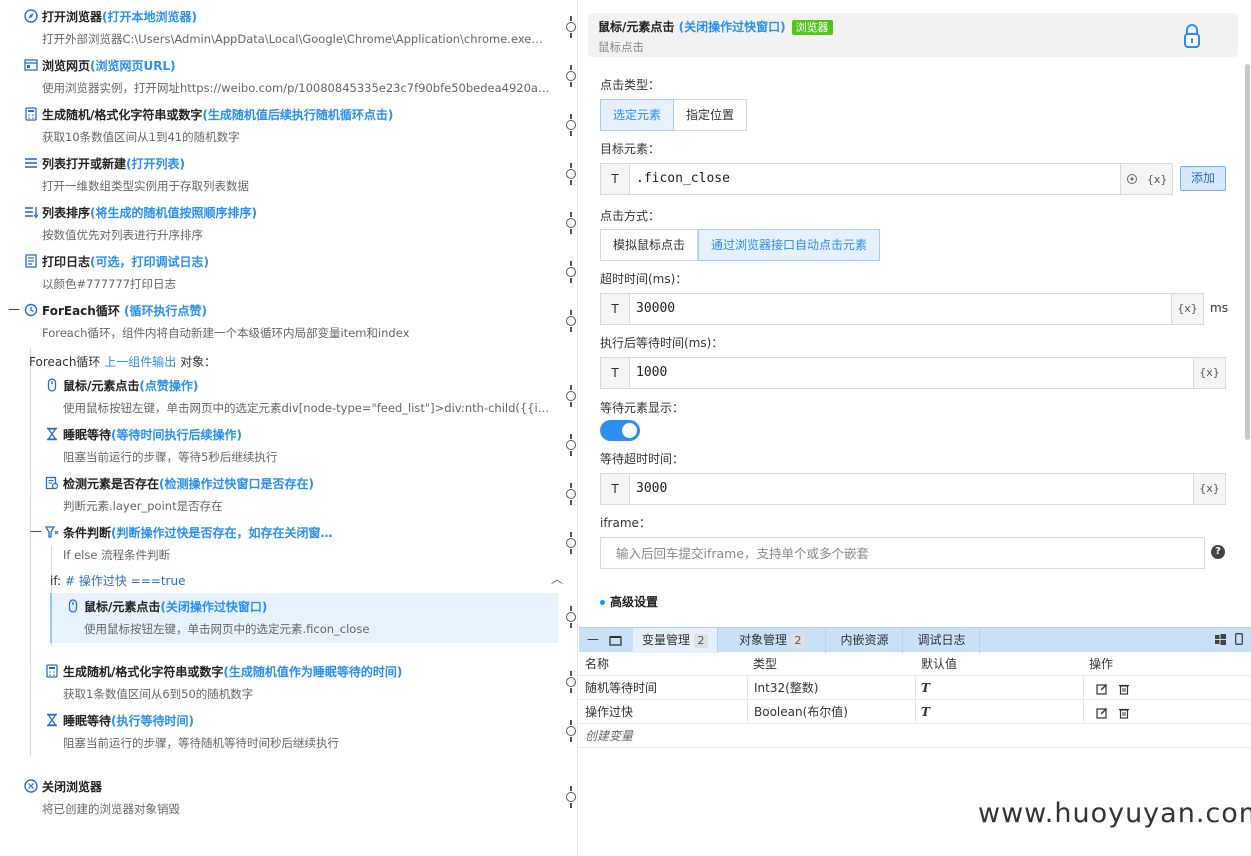 Image resolution: width=1251 pixels, height=856 pixels. I want to click on timeout-field: T 30000 {x}, so click(902, 309).